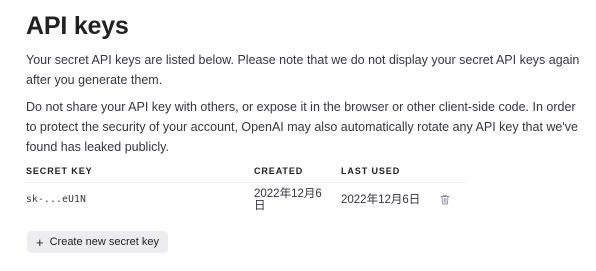 The height and width of the screenshot is (271, 596). I want to click on trash-icon, so click(445, 200).